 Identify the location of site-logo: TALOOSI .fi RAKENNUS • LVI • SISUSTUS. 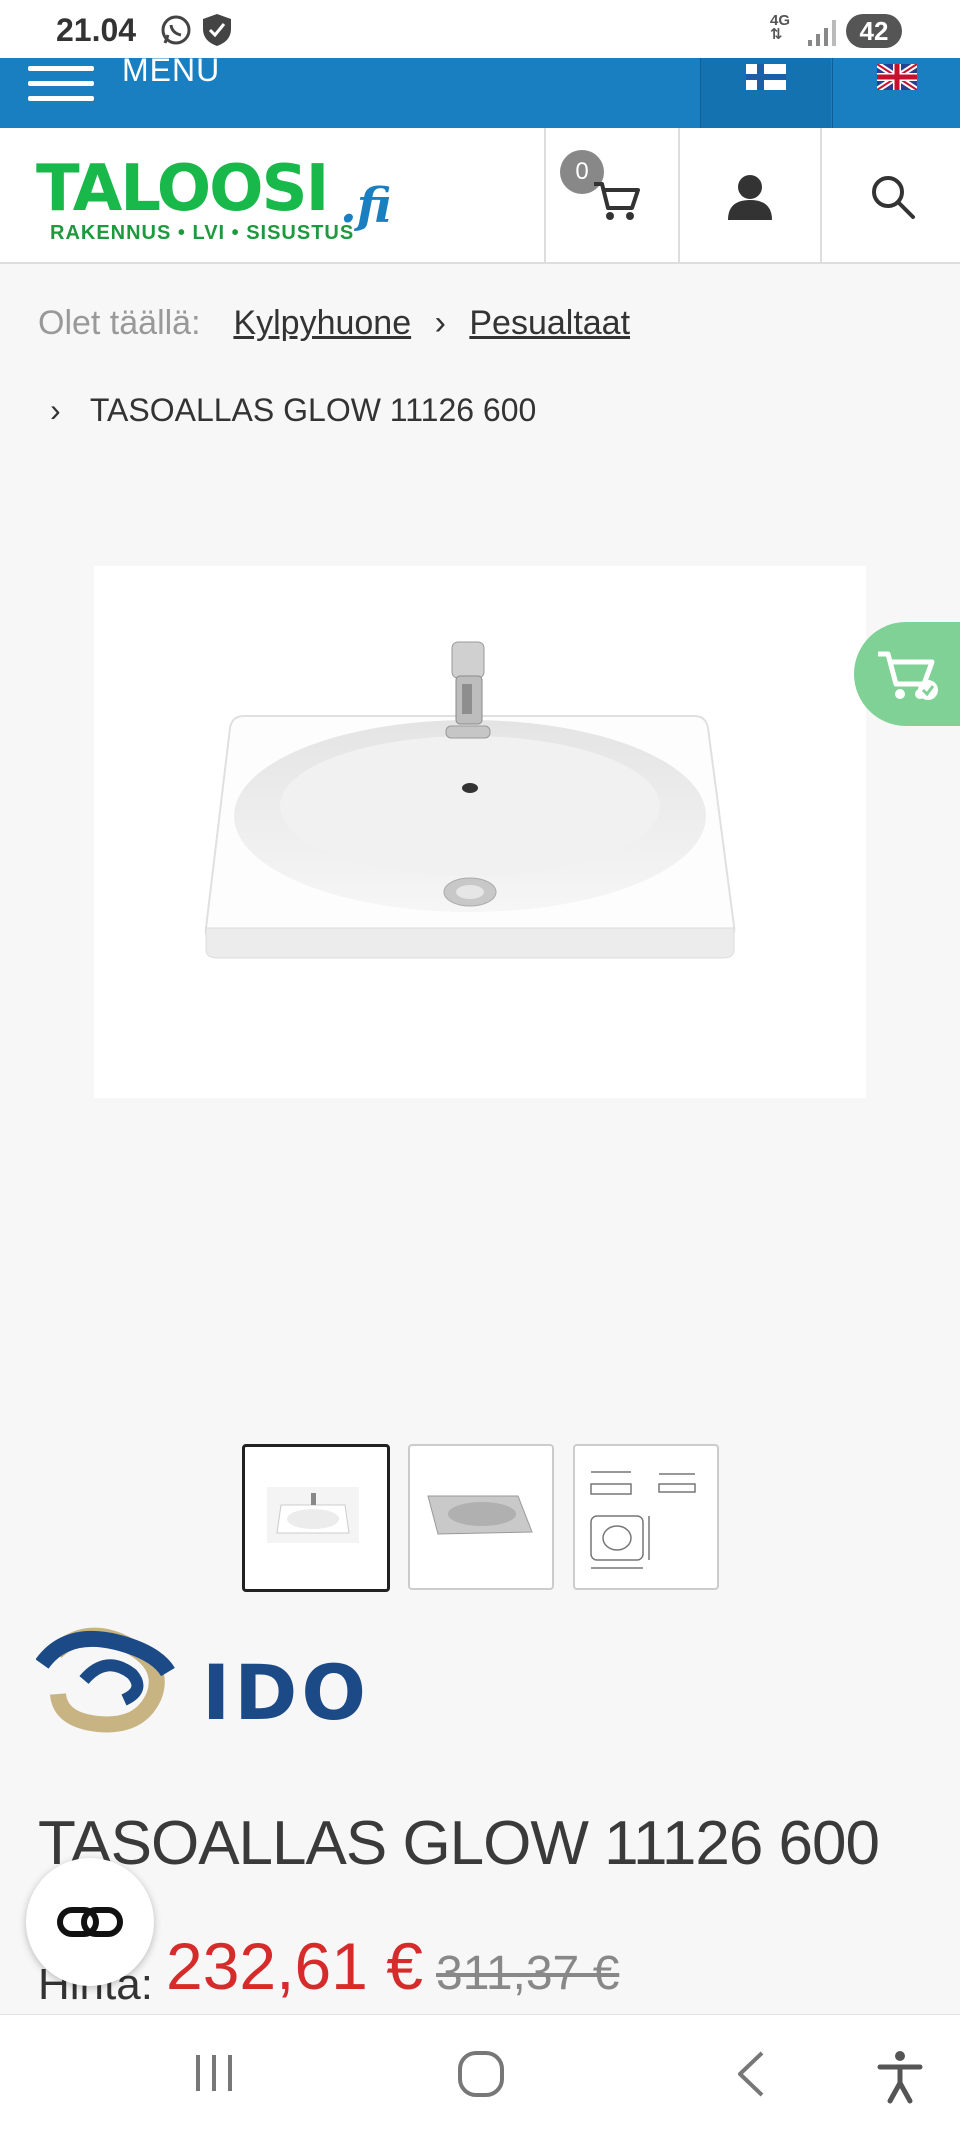
(215, 200).